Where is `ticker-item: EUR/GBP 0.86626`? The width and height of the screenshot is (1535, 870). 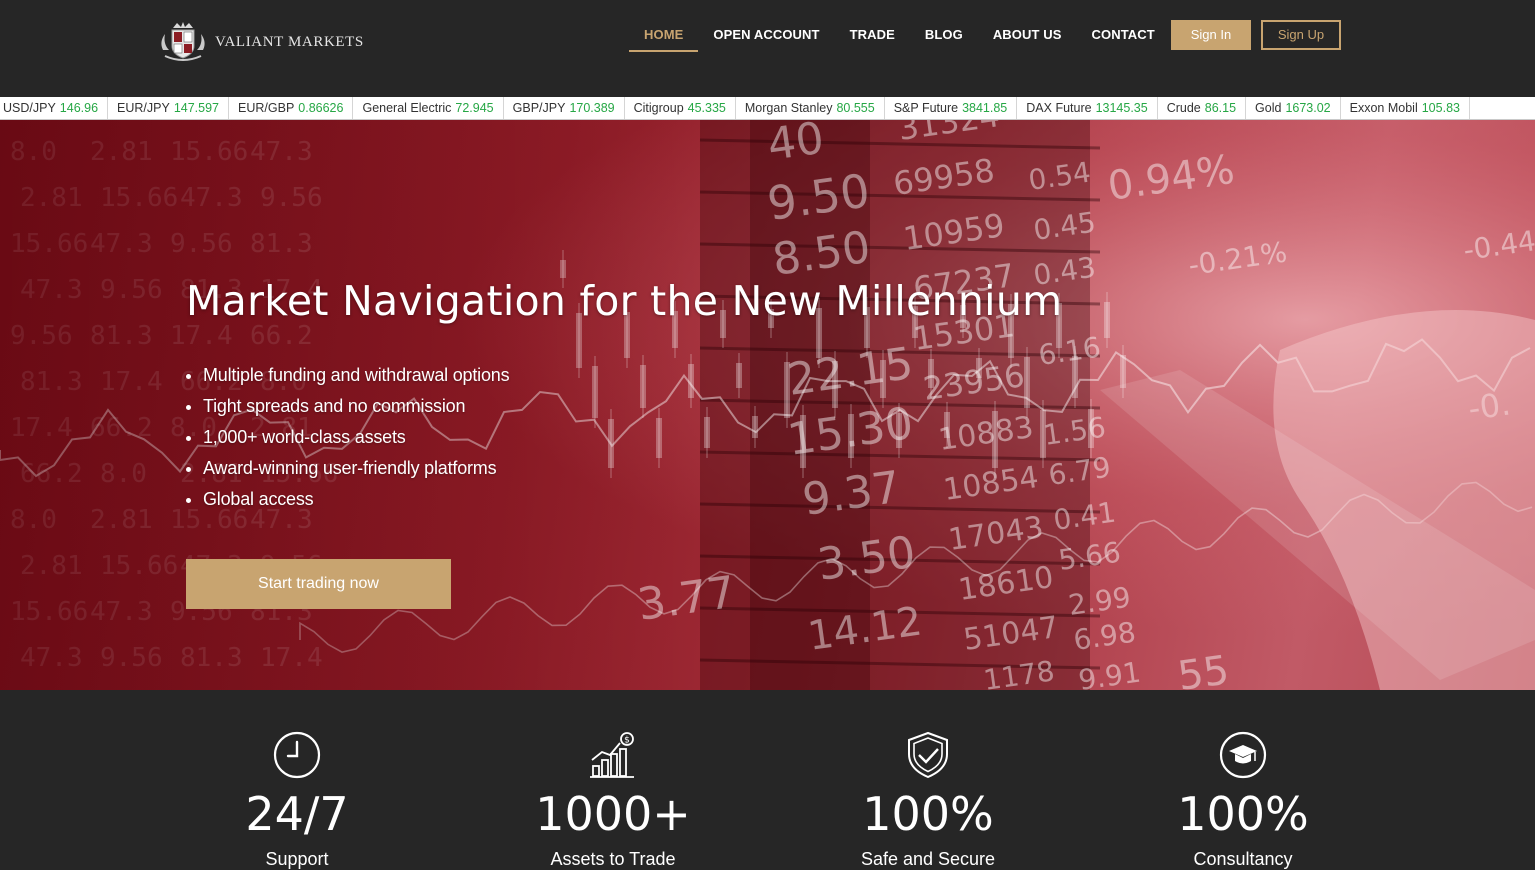 ticker-item: EUR/GBP 0.86626 is located at coordinates (291, 108).